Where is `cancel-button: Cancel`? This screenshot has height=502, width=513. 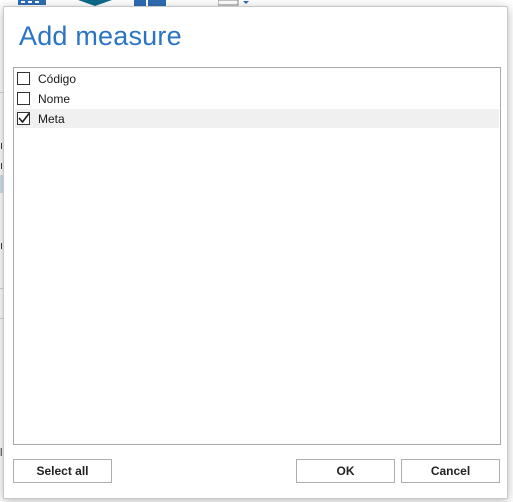
cancel-button: Cancel is located at coordinates (450, 471).